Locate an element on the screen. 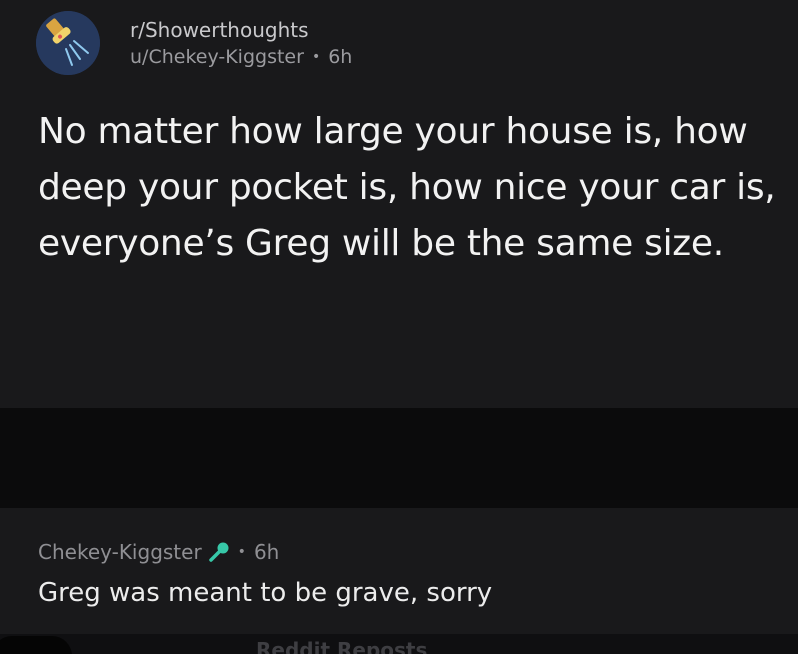  subreddit-avatar is located at coordinates (68, 43).